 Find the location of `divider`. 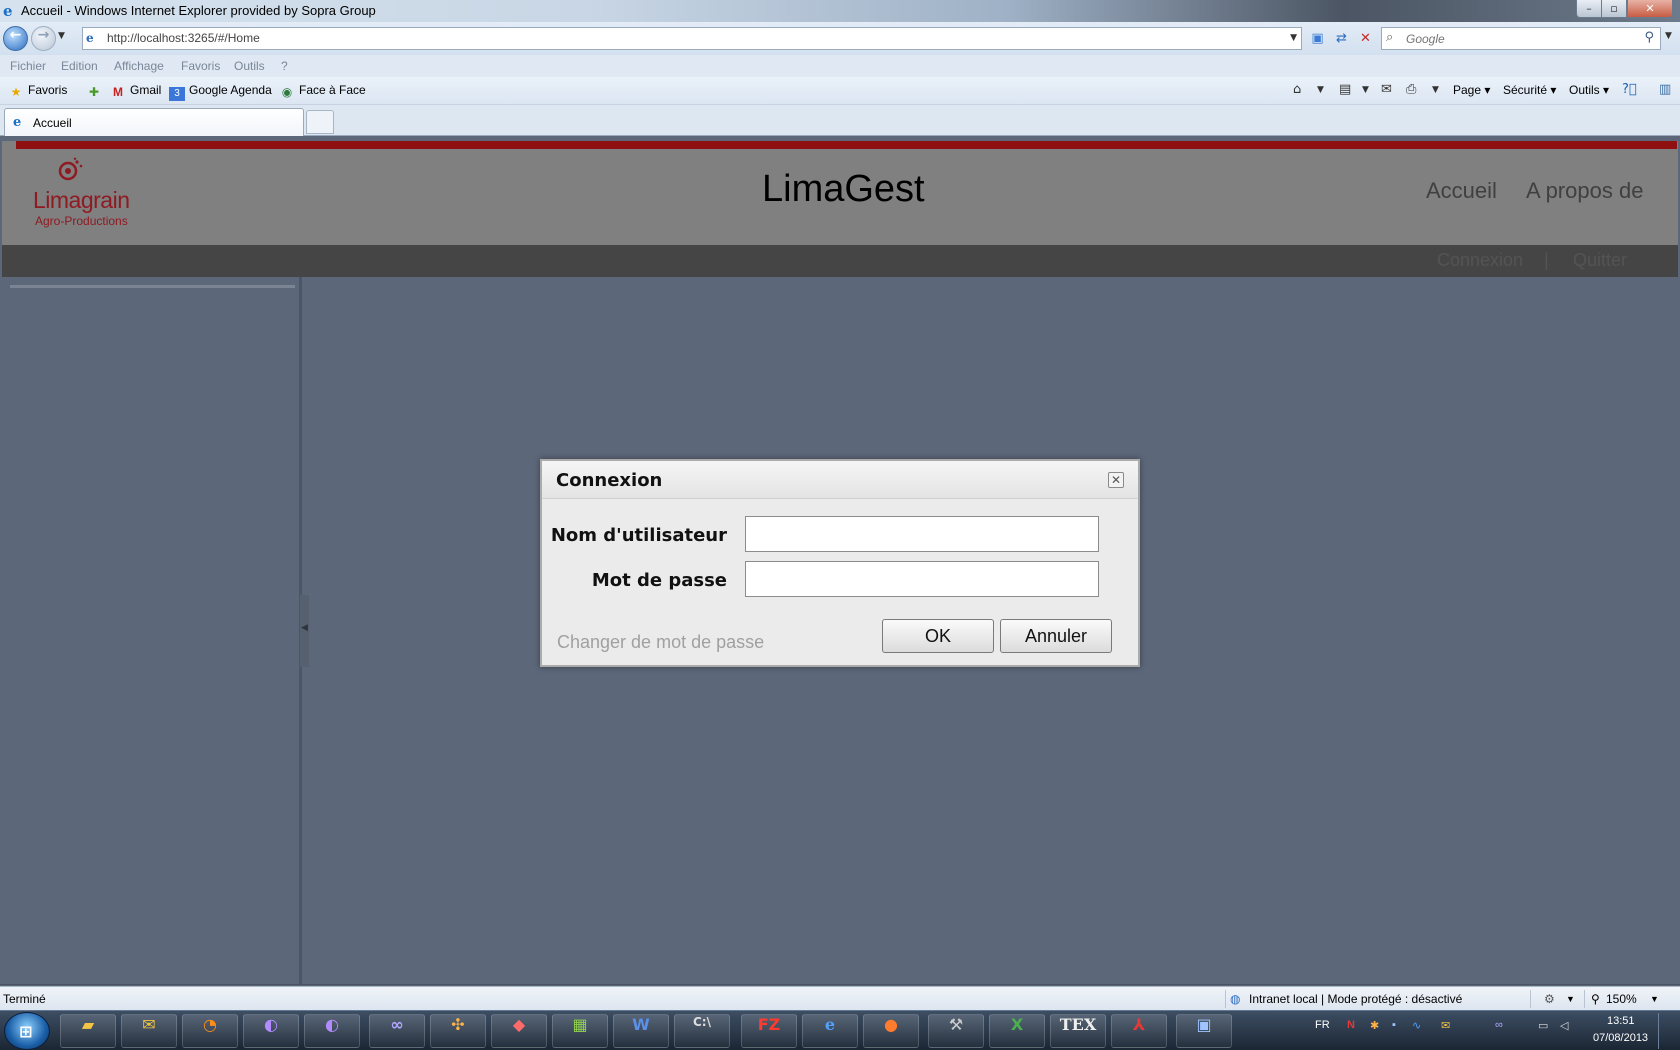

divider is located at coordinates (1530, 999).